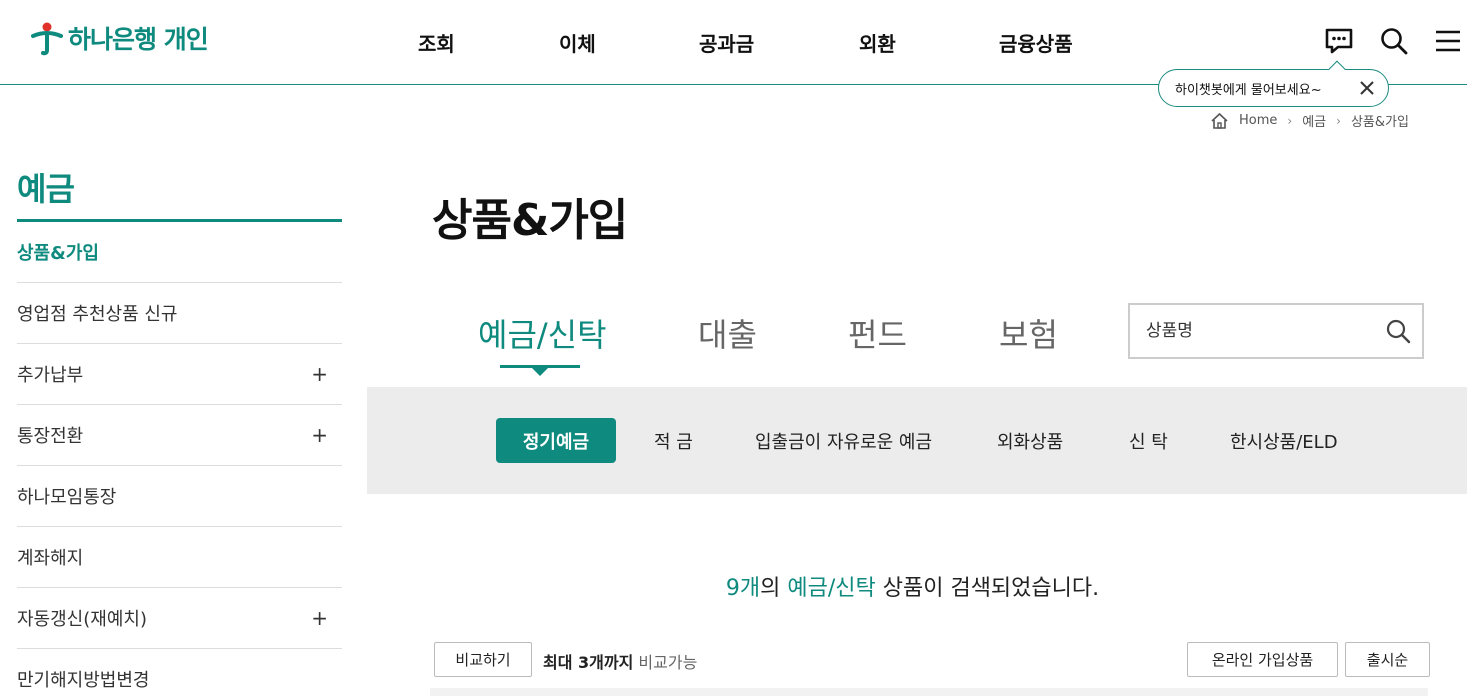 This screenshot has width=1467, height=696. Describe the element at coordinates (843, 440) in the screenshot. I see `subtab-demand-deposit: 입출금이 자유로운 예금` at that location.